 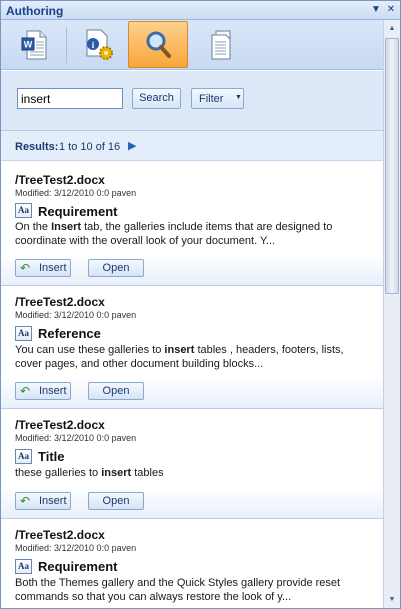 I want to click on search-button: Search, so click(x=156, y=98).